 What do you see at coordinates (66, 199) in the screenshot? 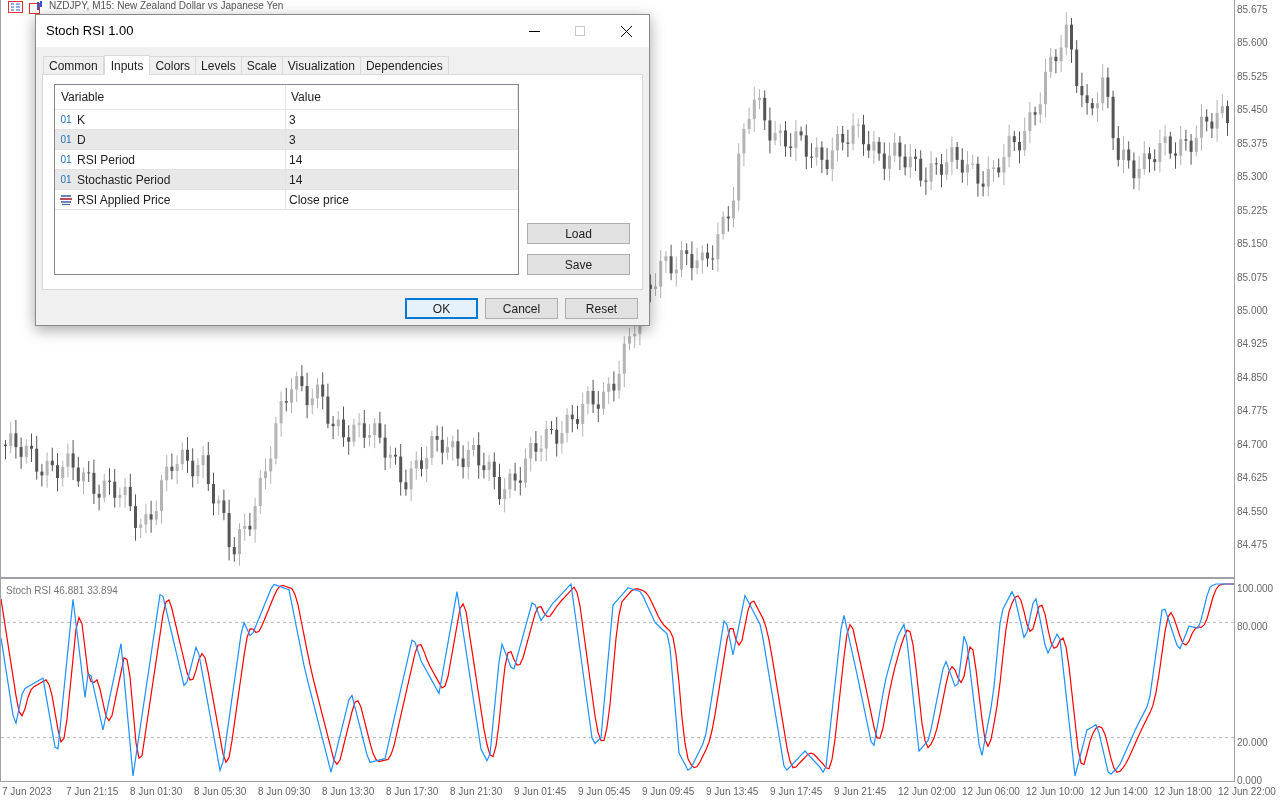
I see `list-lines-icon` at bounding box center [66, 199].